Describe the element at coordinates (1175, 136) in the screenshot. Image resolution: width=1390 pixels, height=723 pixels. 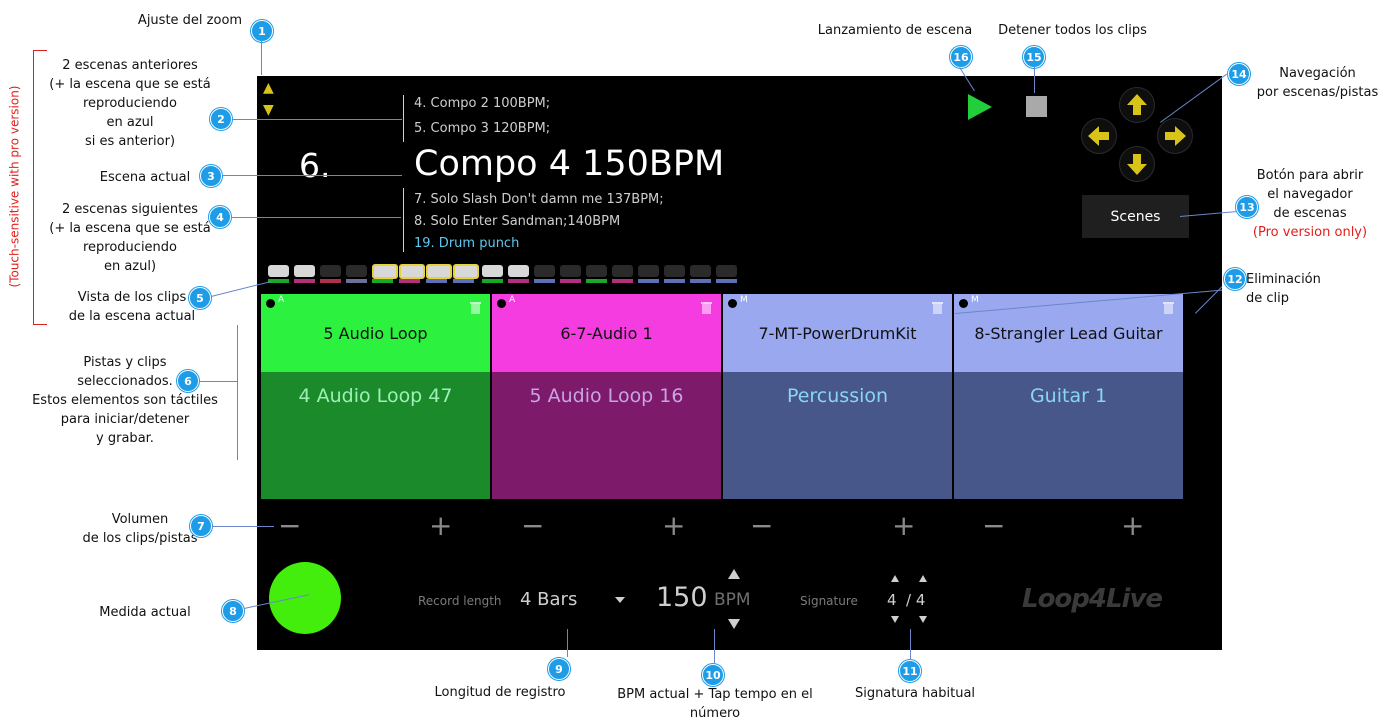
I see `nav-right-icon` at that location.